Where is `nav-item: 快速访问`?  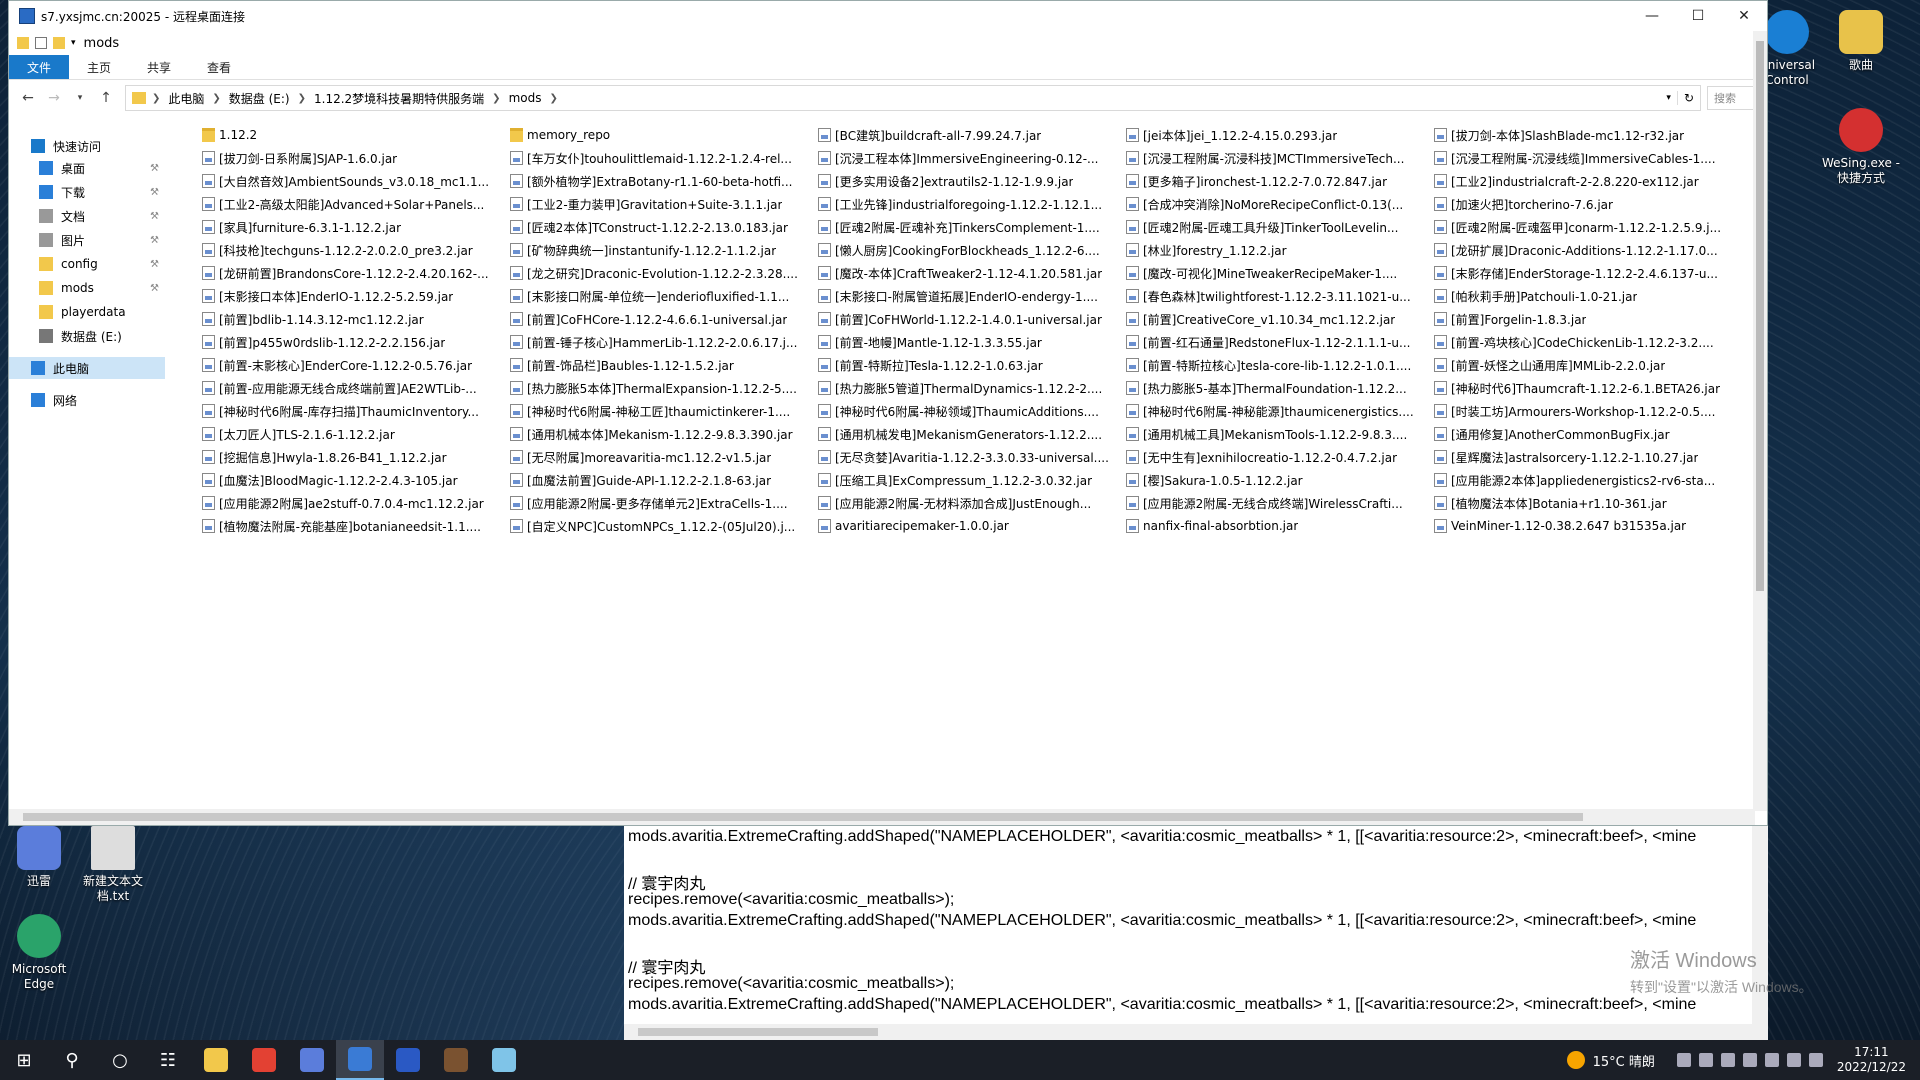 nav-item: 快速访问 is located at coordinates (87, 146).